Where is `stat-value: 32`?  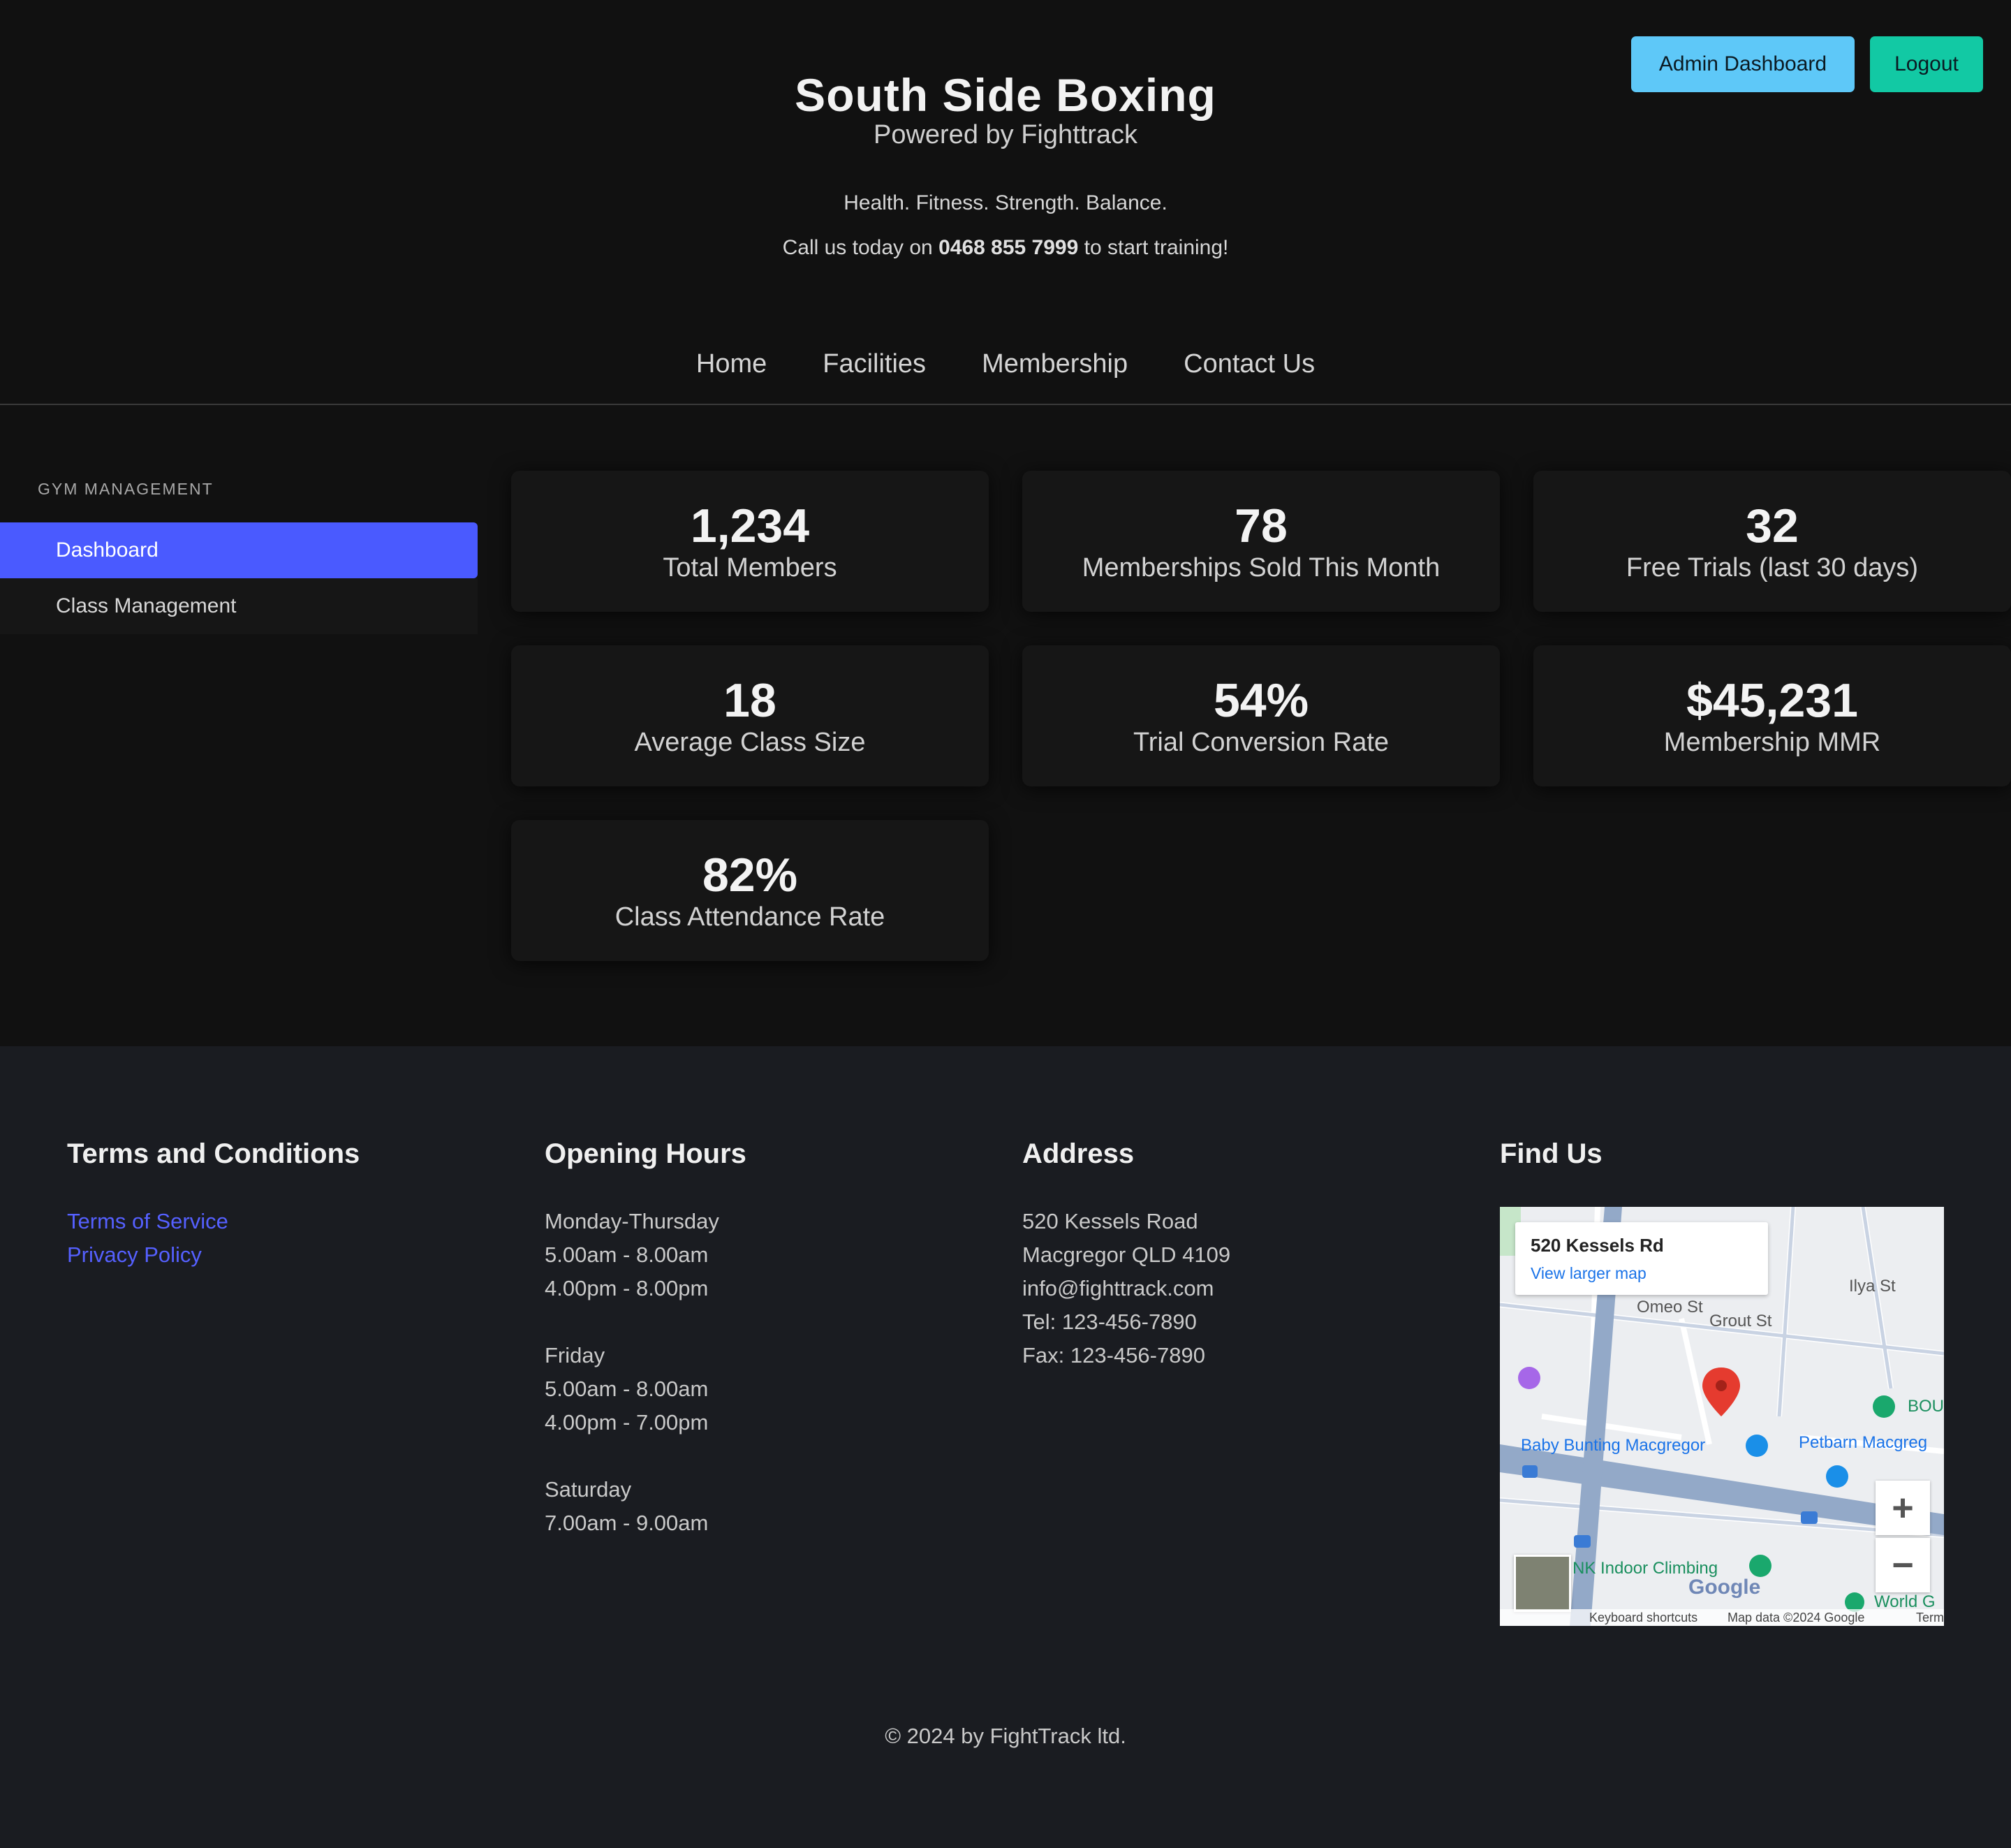
stat-value: 32 is located at coordinates (1772, 525).